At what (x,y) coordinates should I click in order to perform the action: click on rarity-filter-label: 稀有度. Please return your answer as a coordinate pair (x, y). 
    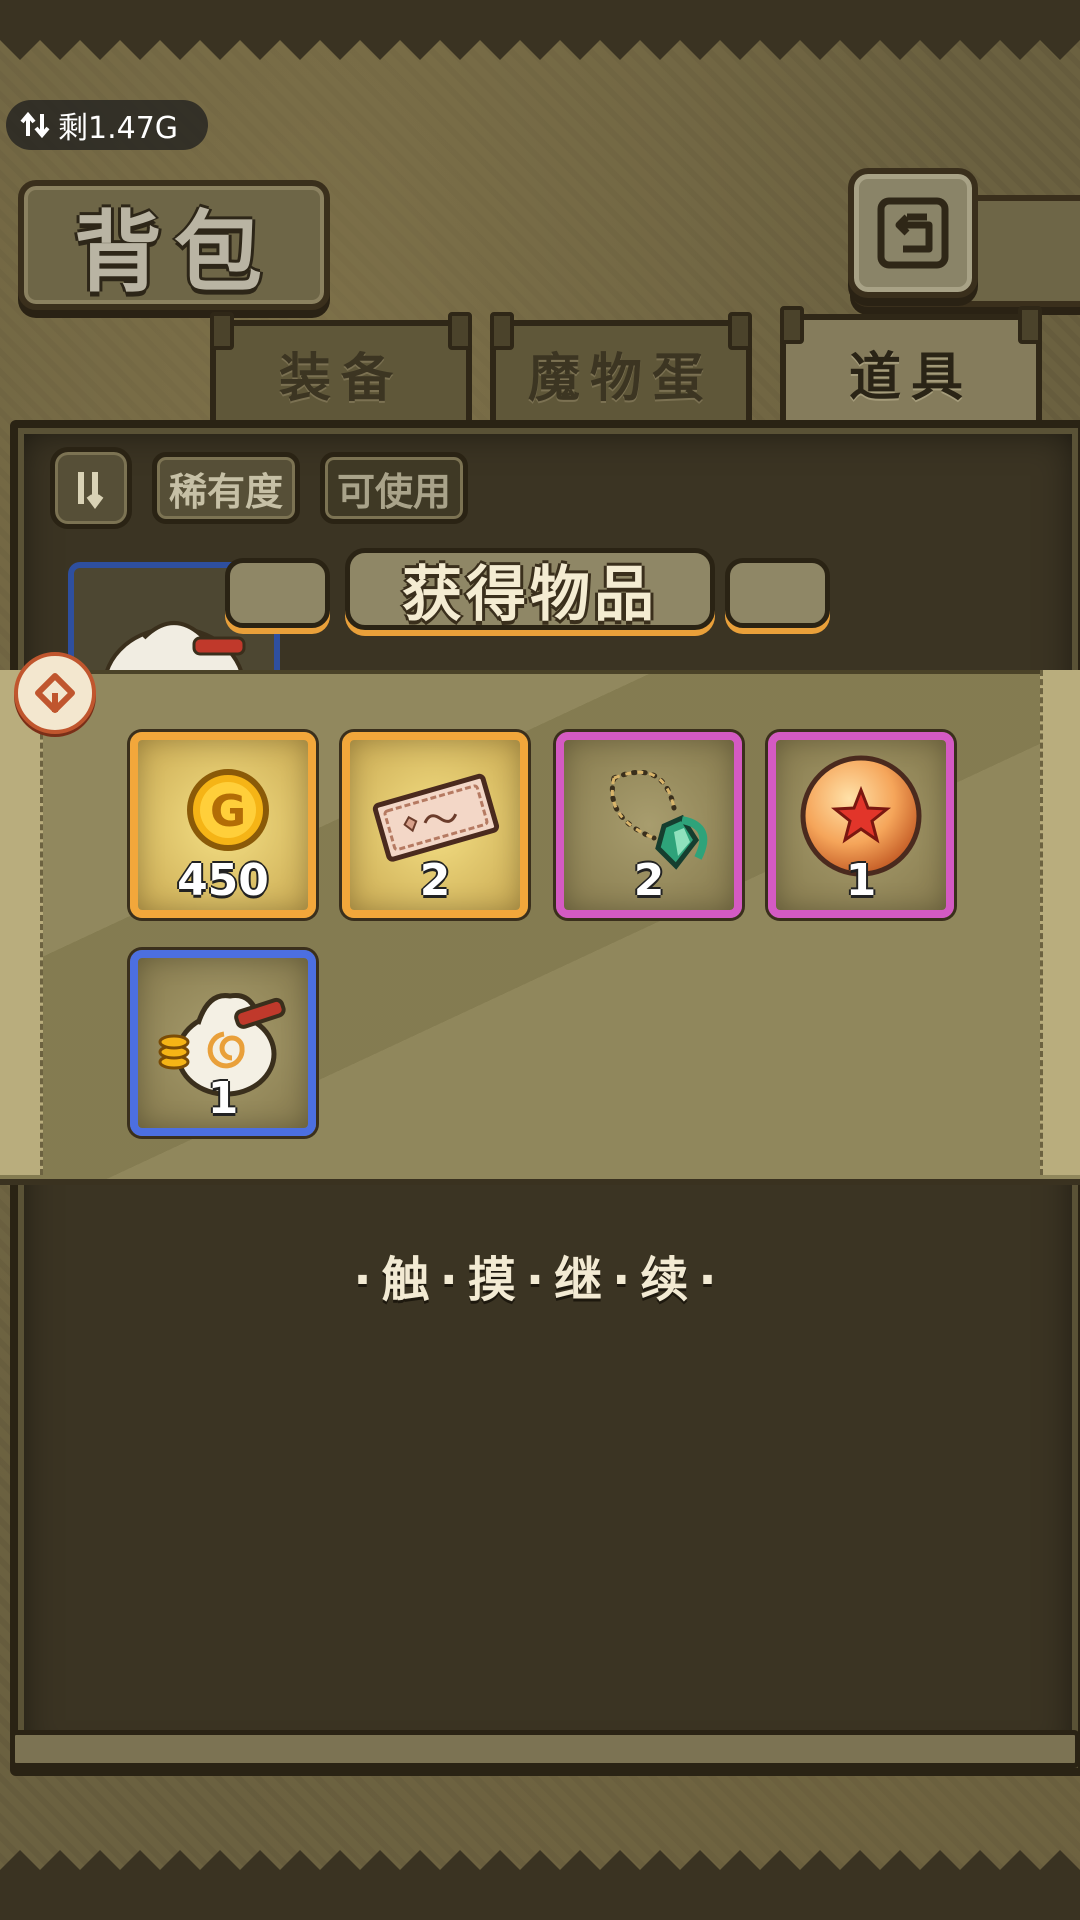
    Looking at the image, I should click on (226, 491).